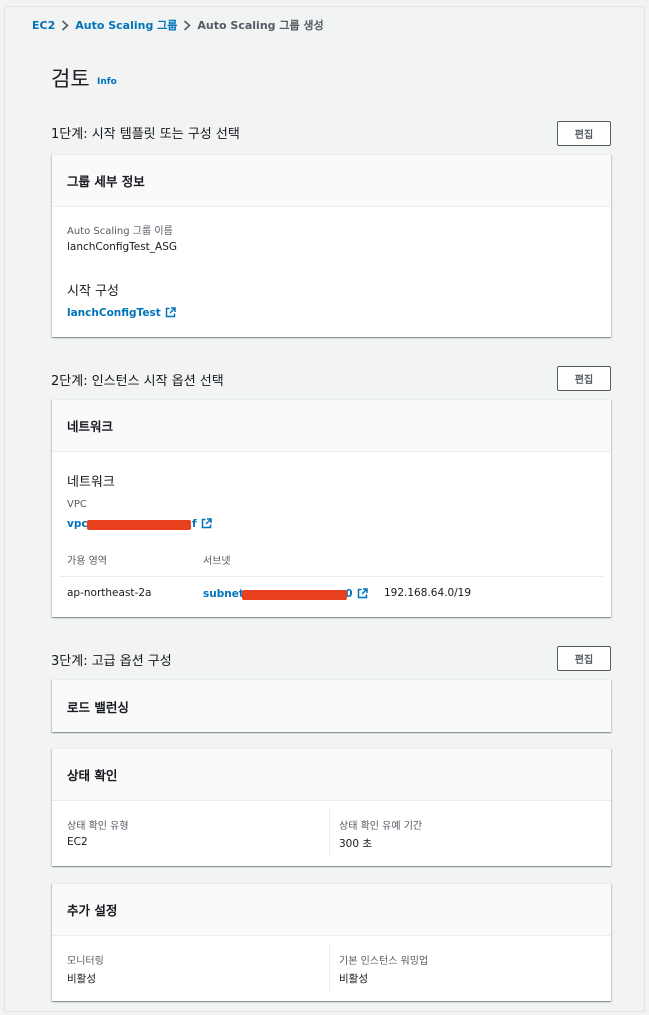 The height and width of the screenshot is (1015, 649). I want to click on warmup-value: 비활성, so click(353, 979).